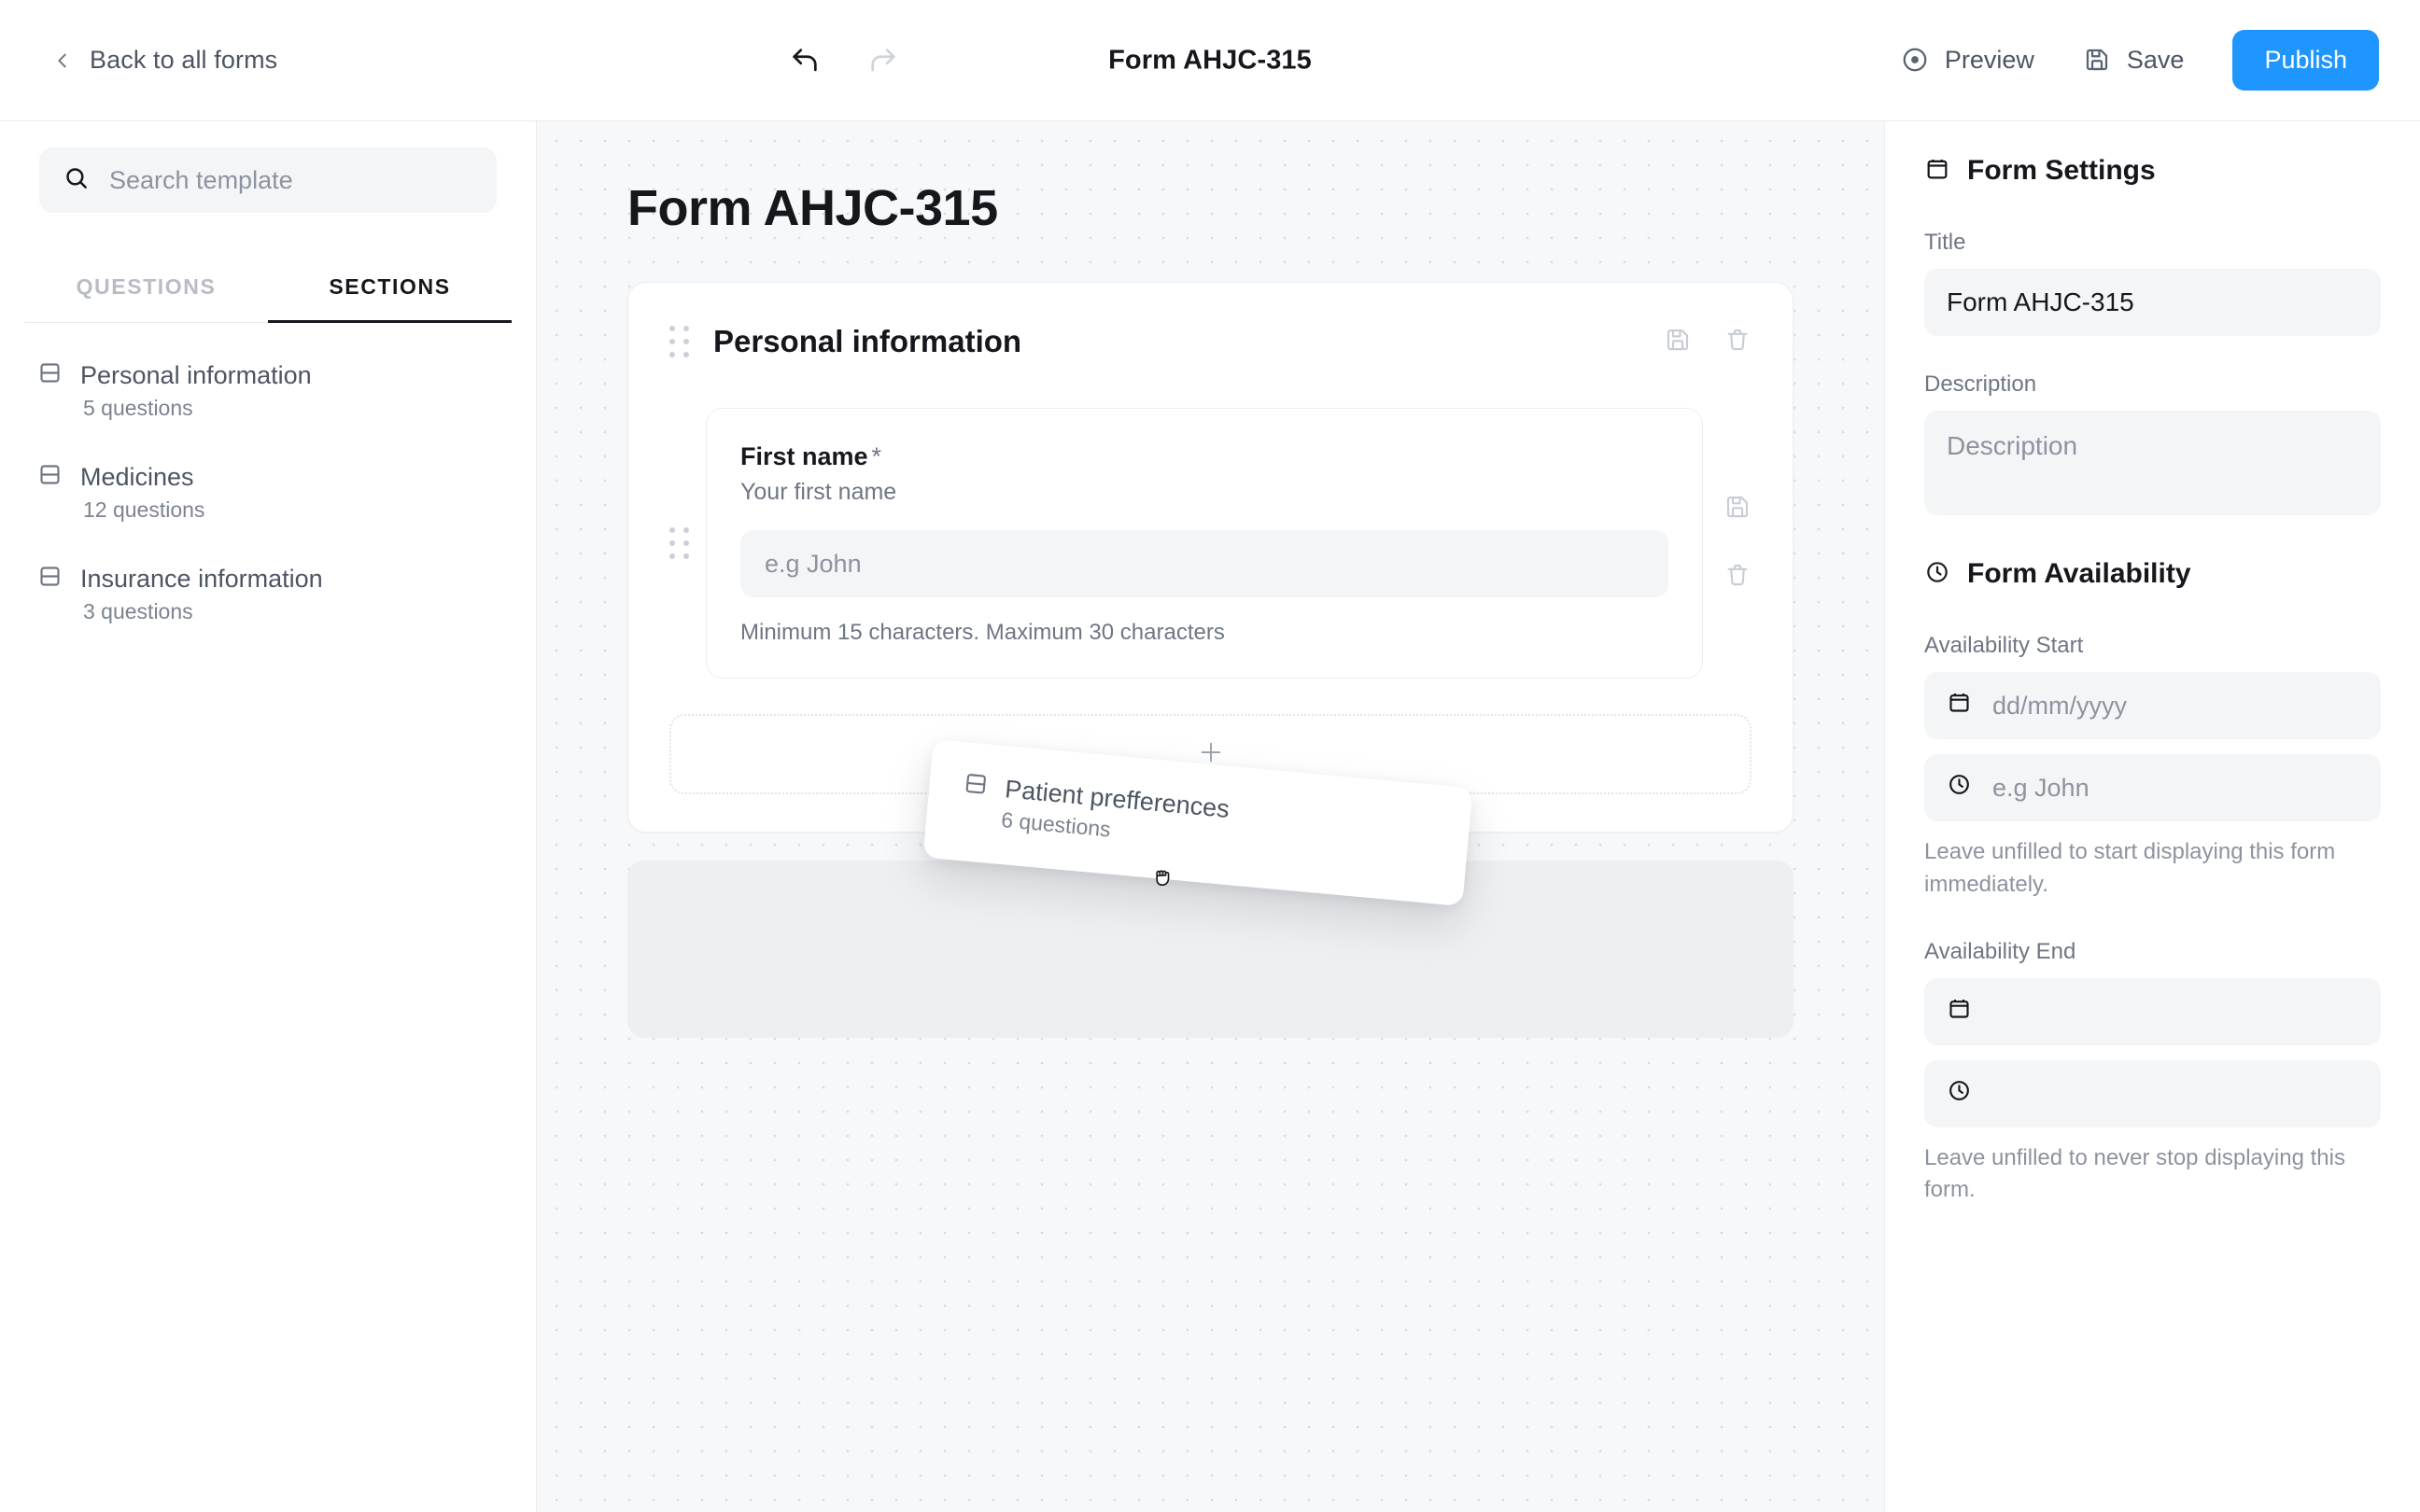  What do you see at coordinates (196, 374) in the screenshot?
I see `sidebar-item-label: Personal information` at bounding box center [196, 374].